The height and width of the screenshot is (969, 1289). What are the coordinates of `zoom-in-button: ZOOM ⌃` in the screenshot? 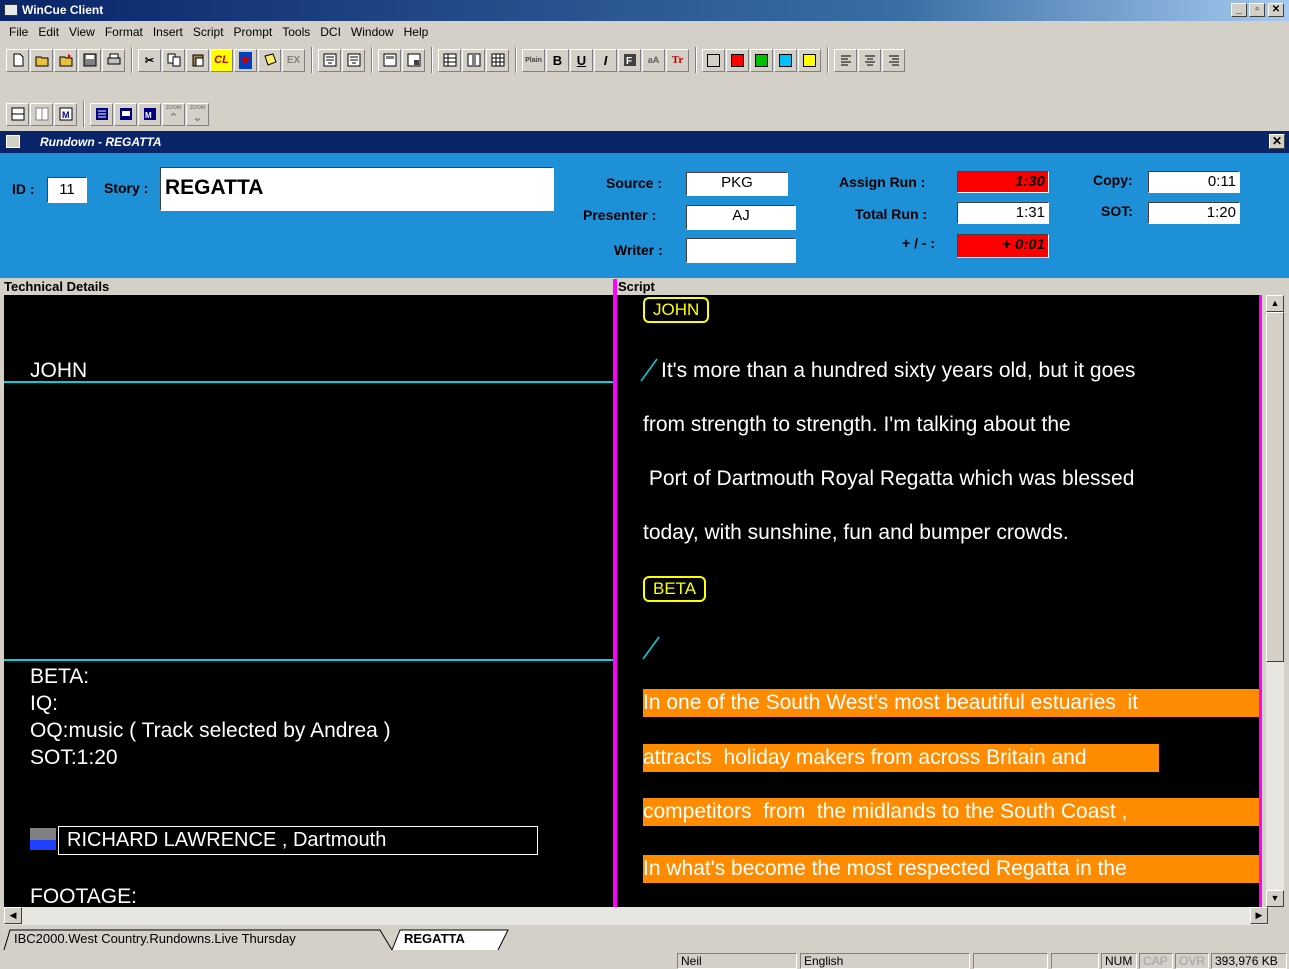 It's located at (173, 114).